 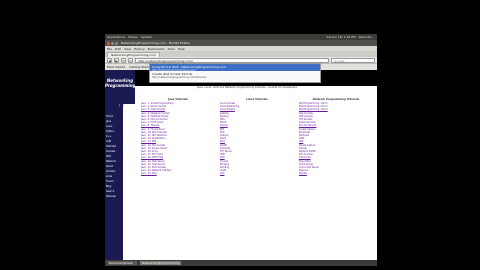 I want to click on minimize-icon, so click(x=112, y=43).